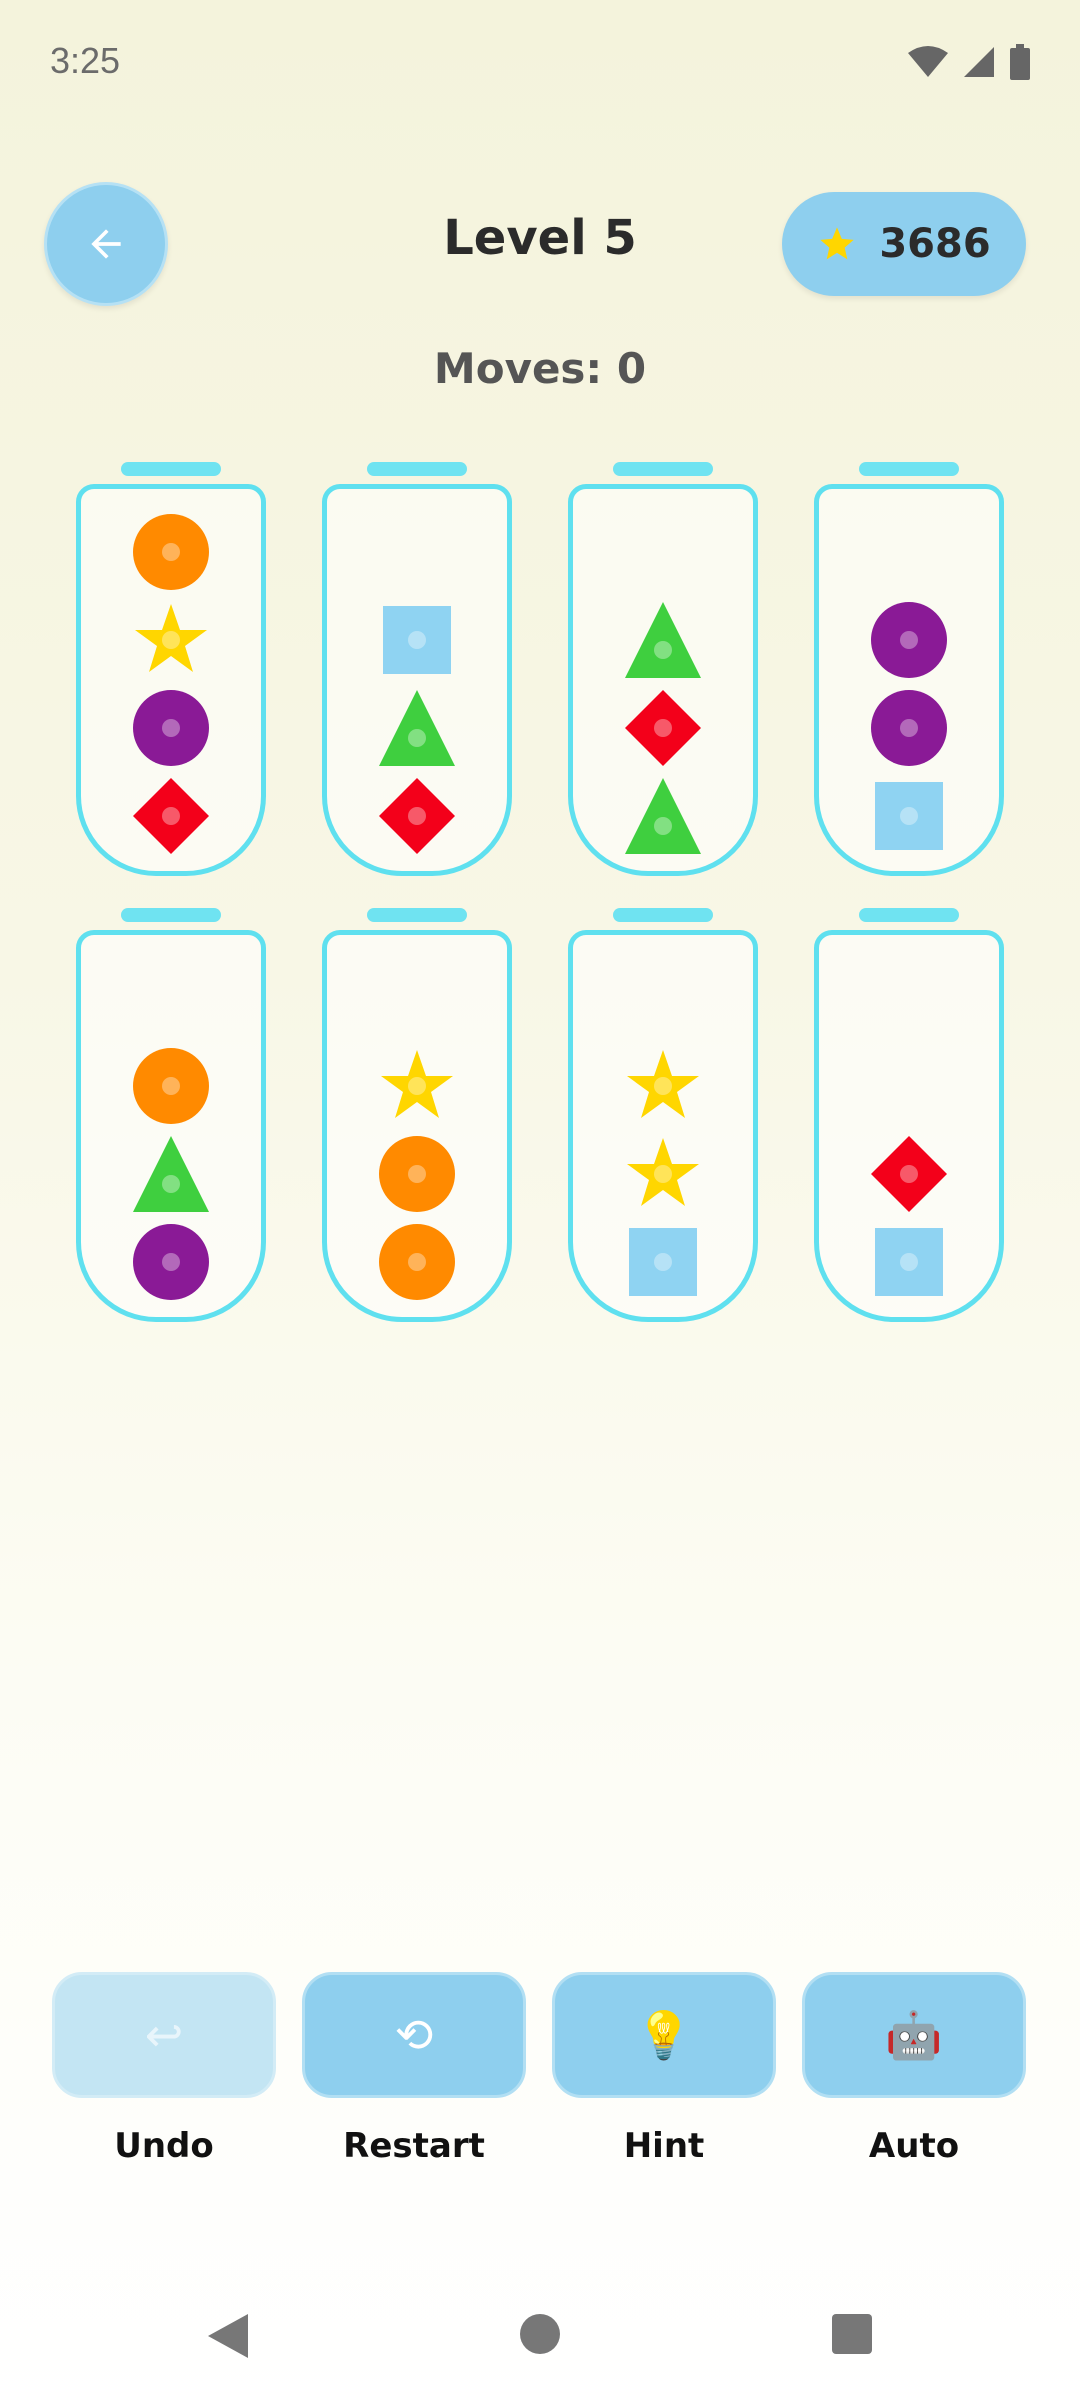 Image resolution: width=1080 pixels, height=2400 pixels. I want to click on nav-back-icon, so click(228, 2336).